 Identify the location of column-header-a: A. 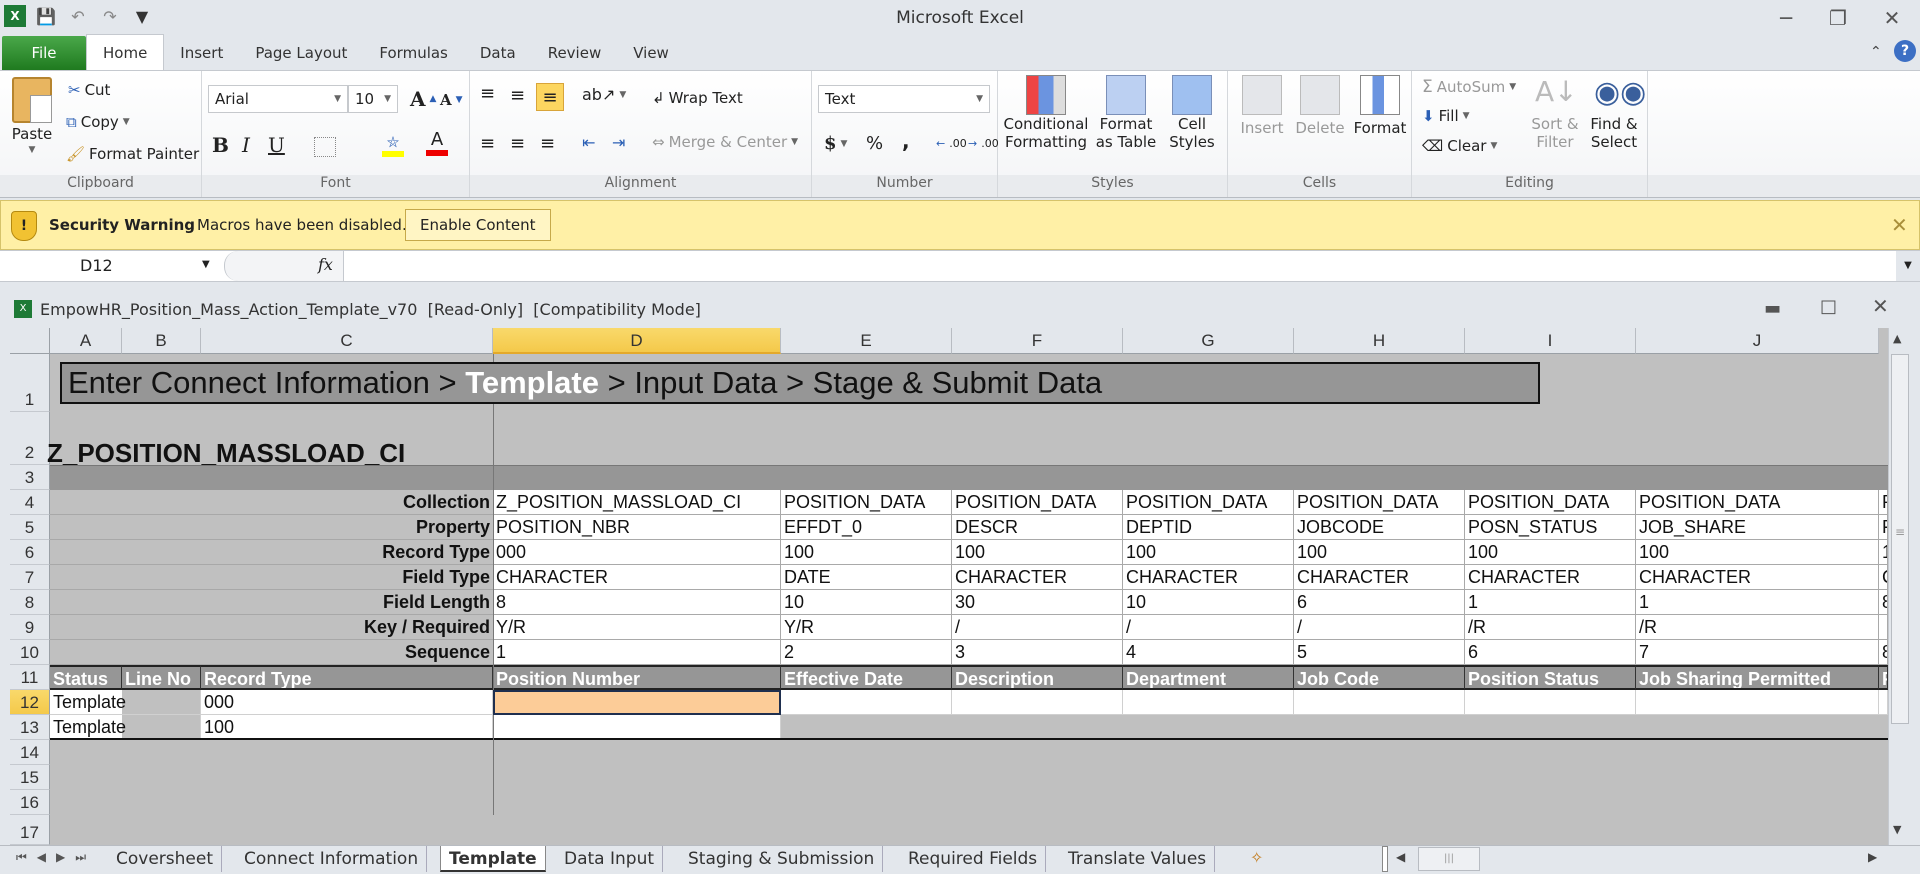
(86, 341).